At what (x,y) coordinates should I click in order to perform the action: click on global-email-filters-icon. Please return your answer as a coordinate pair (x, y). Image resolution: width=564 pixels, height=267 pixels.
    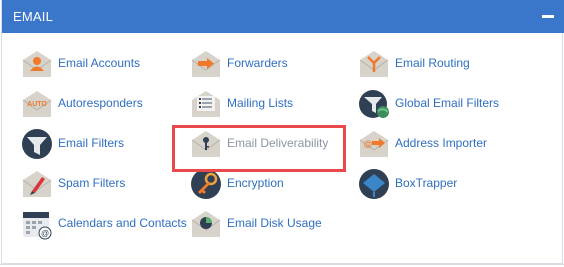
    Looking at the image, I should click on (374, 104).